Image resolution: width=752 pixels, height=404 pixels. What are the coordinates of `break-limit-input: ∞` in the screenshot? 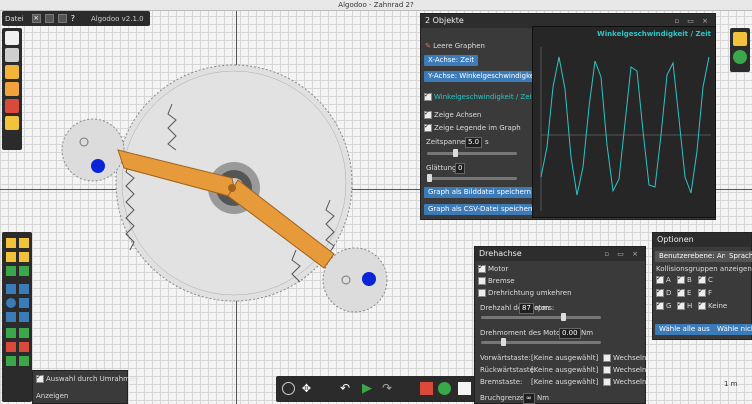 It's located at (529, 398).